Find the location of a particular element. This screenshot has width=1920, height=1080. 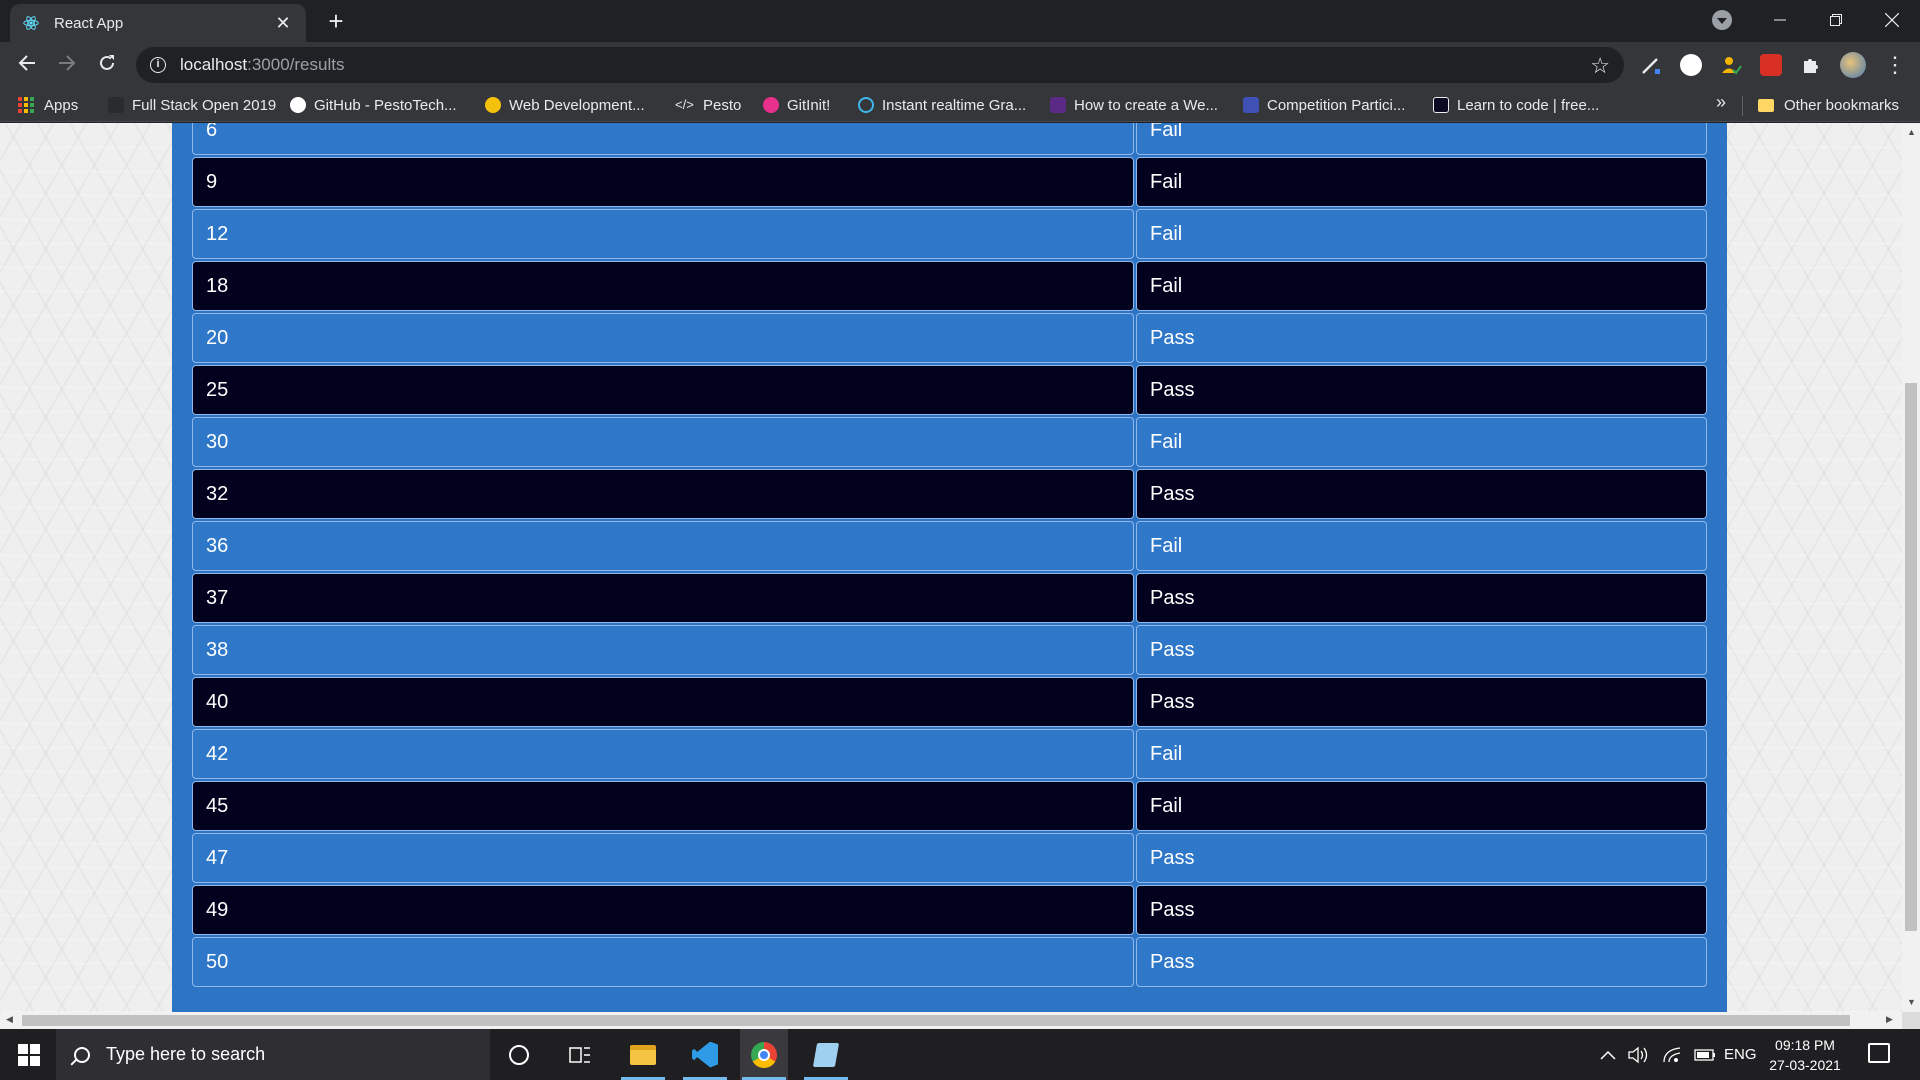

browser-tab: React App ✕ is located at coordinates (158, 23).